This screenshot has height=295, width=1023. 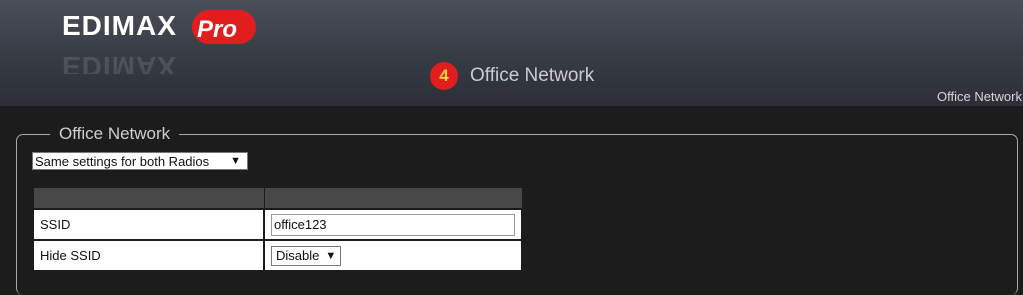 What do you see at coordinates (444, 76) in the screenshot?
I see `step-number-badge: 4` at bounding box center [444, 76].